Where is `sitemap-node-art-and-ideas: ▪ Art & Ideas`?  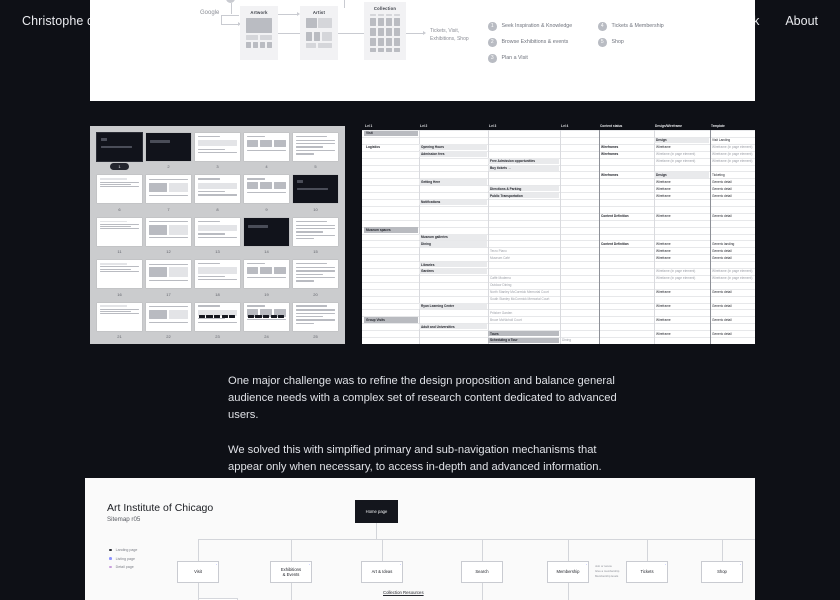
sitemap-node-art-and-ideas: ▪ Art & Ideas is located at coordinates (382, 572).